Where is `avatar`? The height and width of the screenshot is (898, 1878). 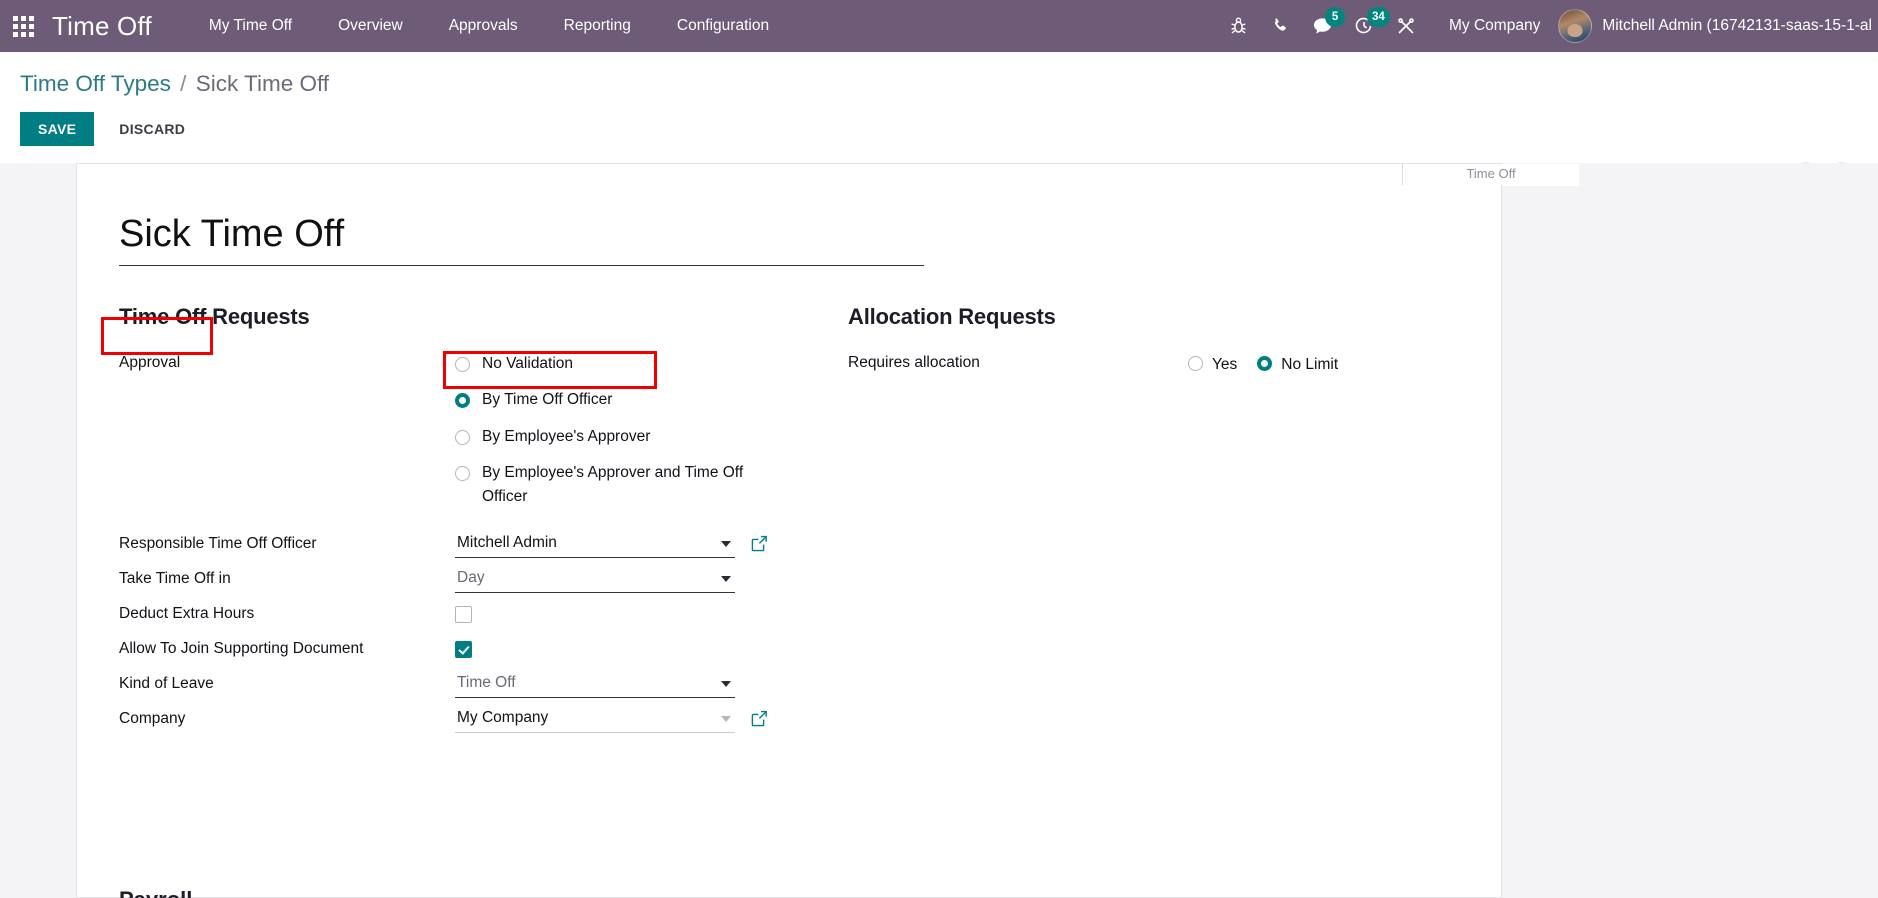 avatar is located at coordinates (1575, 26).